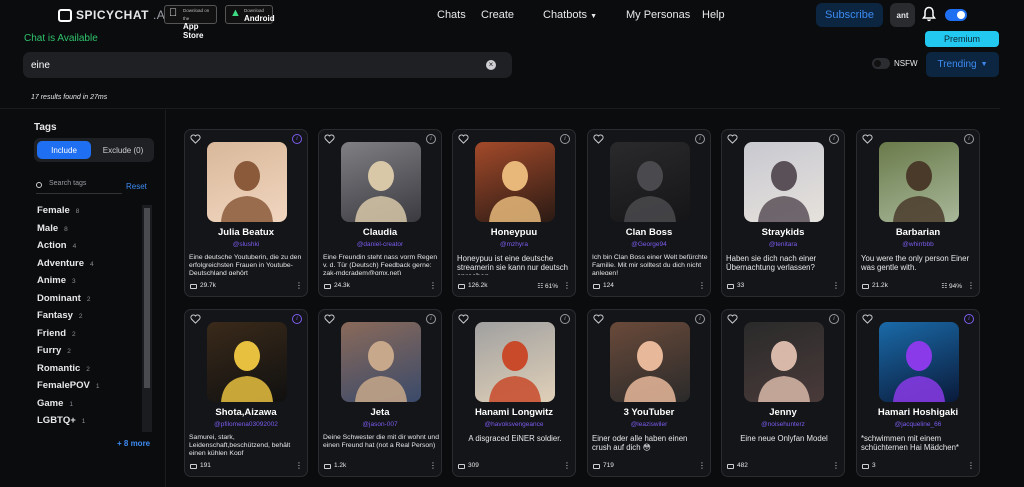 The image size is (1024, 487). I want to click on tag-item: Game 1, so click(92, 407).